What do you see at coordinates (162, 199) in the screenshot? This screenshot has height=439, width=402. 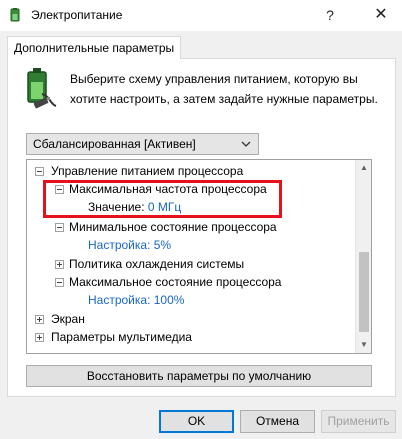 I see `highlight-box` at bounding box center [162, 199].